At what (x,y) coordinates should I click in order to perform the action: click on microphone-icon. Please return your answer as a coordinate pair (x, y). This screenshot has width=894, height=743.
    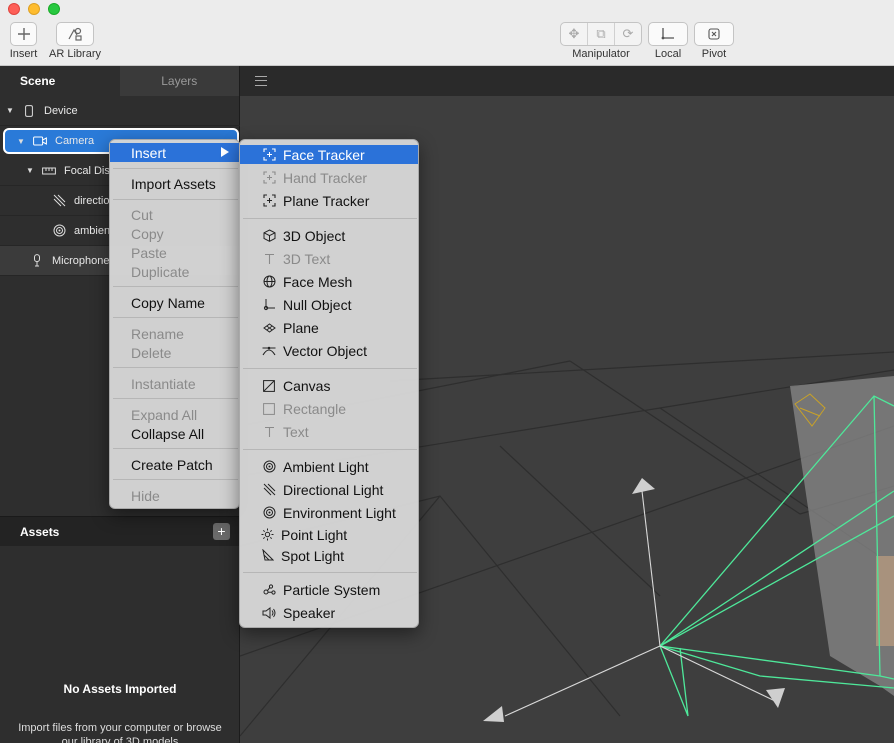
    Looking at the image, I should click on (37, 261).